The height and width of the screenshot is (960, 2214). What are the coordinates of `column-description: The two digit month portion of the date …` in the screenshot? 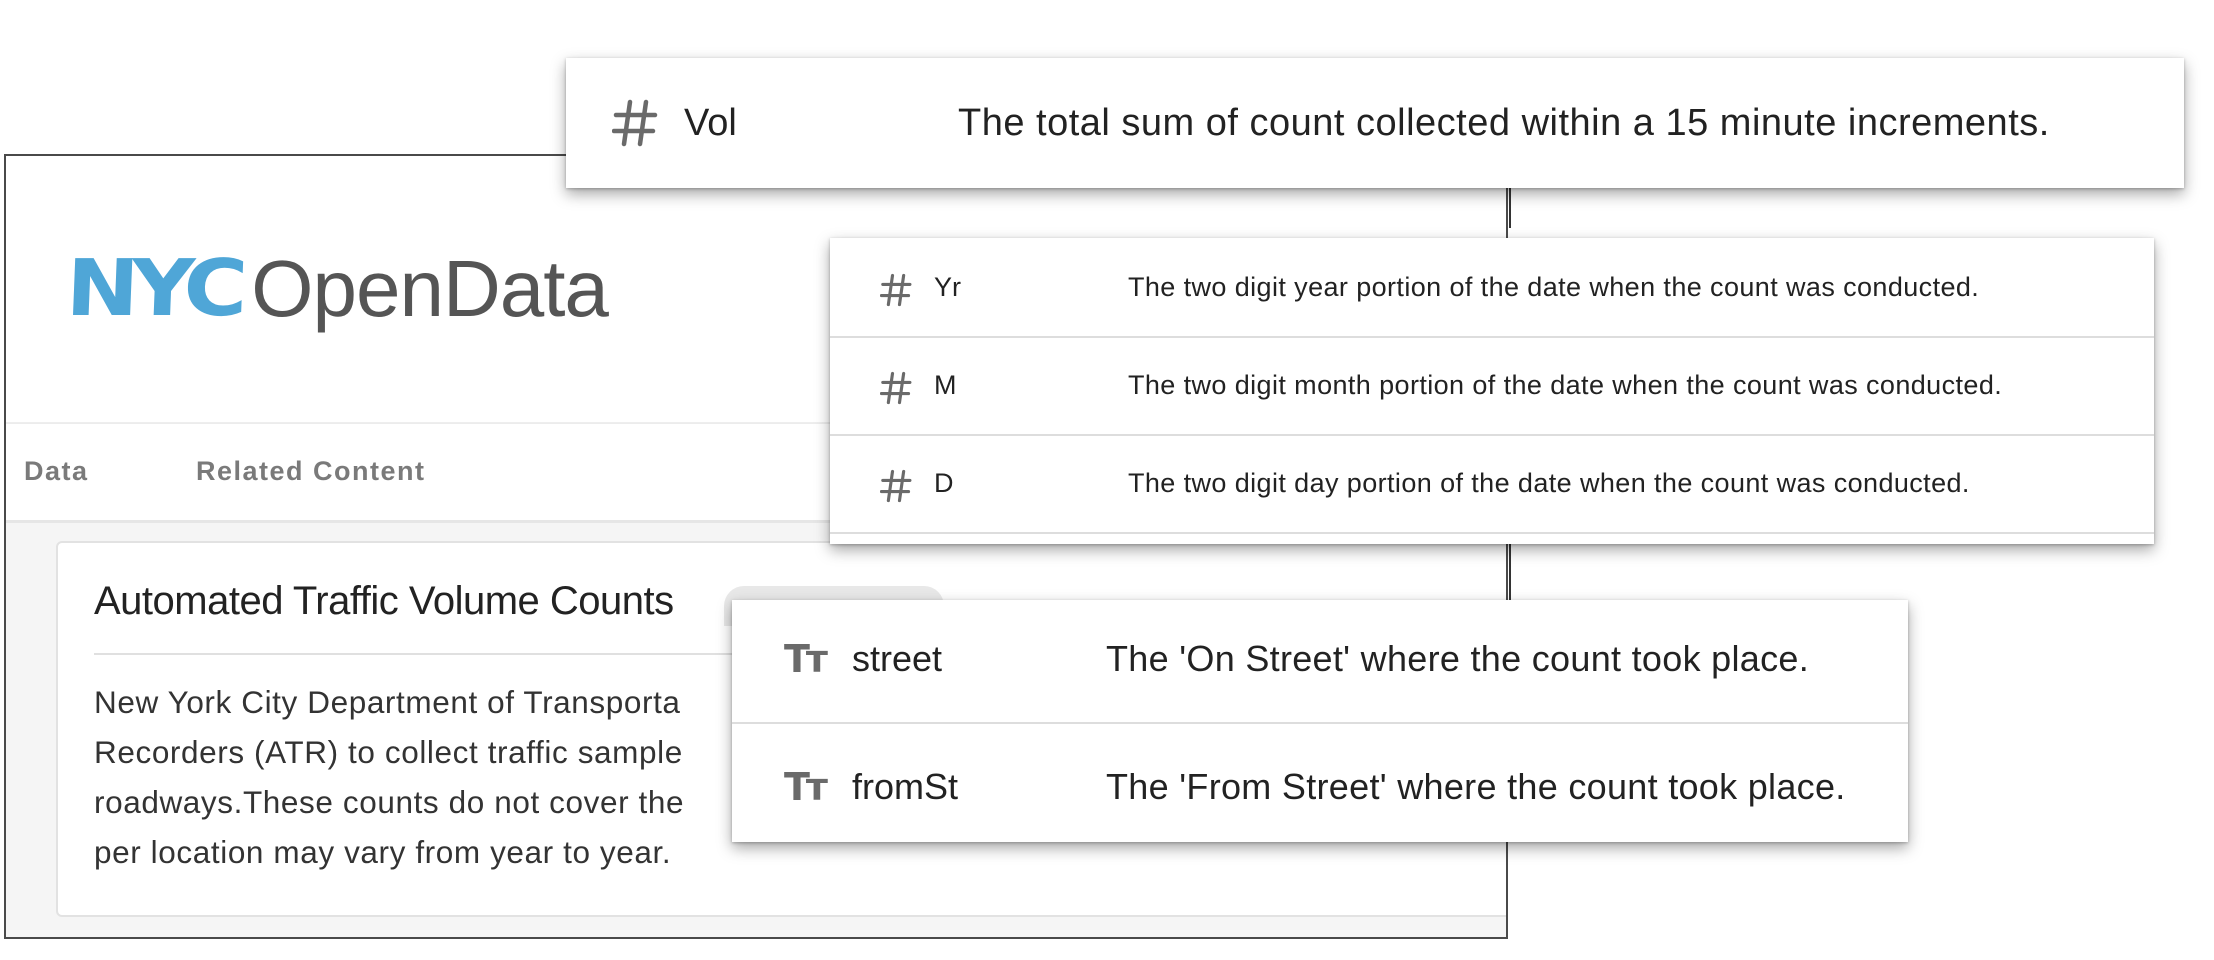 It's located at (1565, 385).